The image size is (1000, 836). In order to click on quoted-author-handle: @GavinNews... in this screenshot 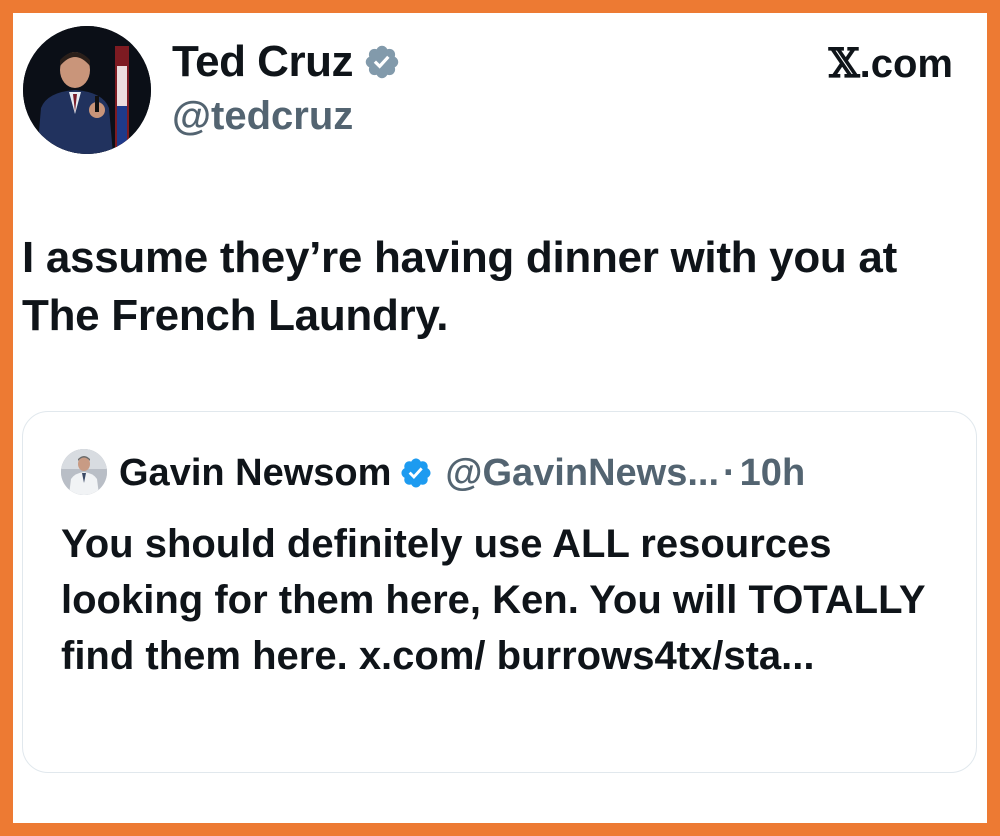, I will do `click(582, 473)`.